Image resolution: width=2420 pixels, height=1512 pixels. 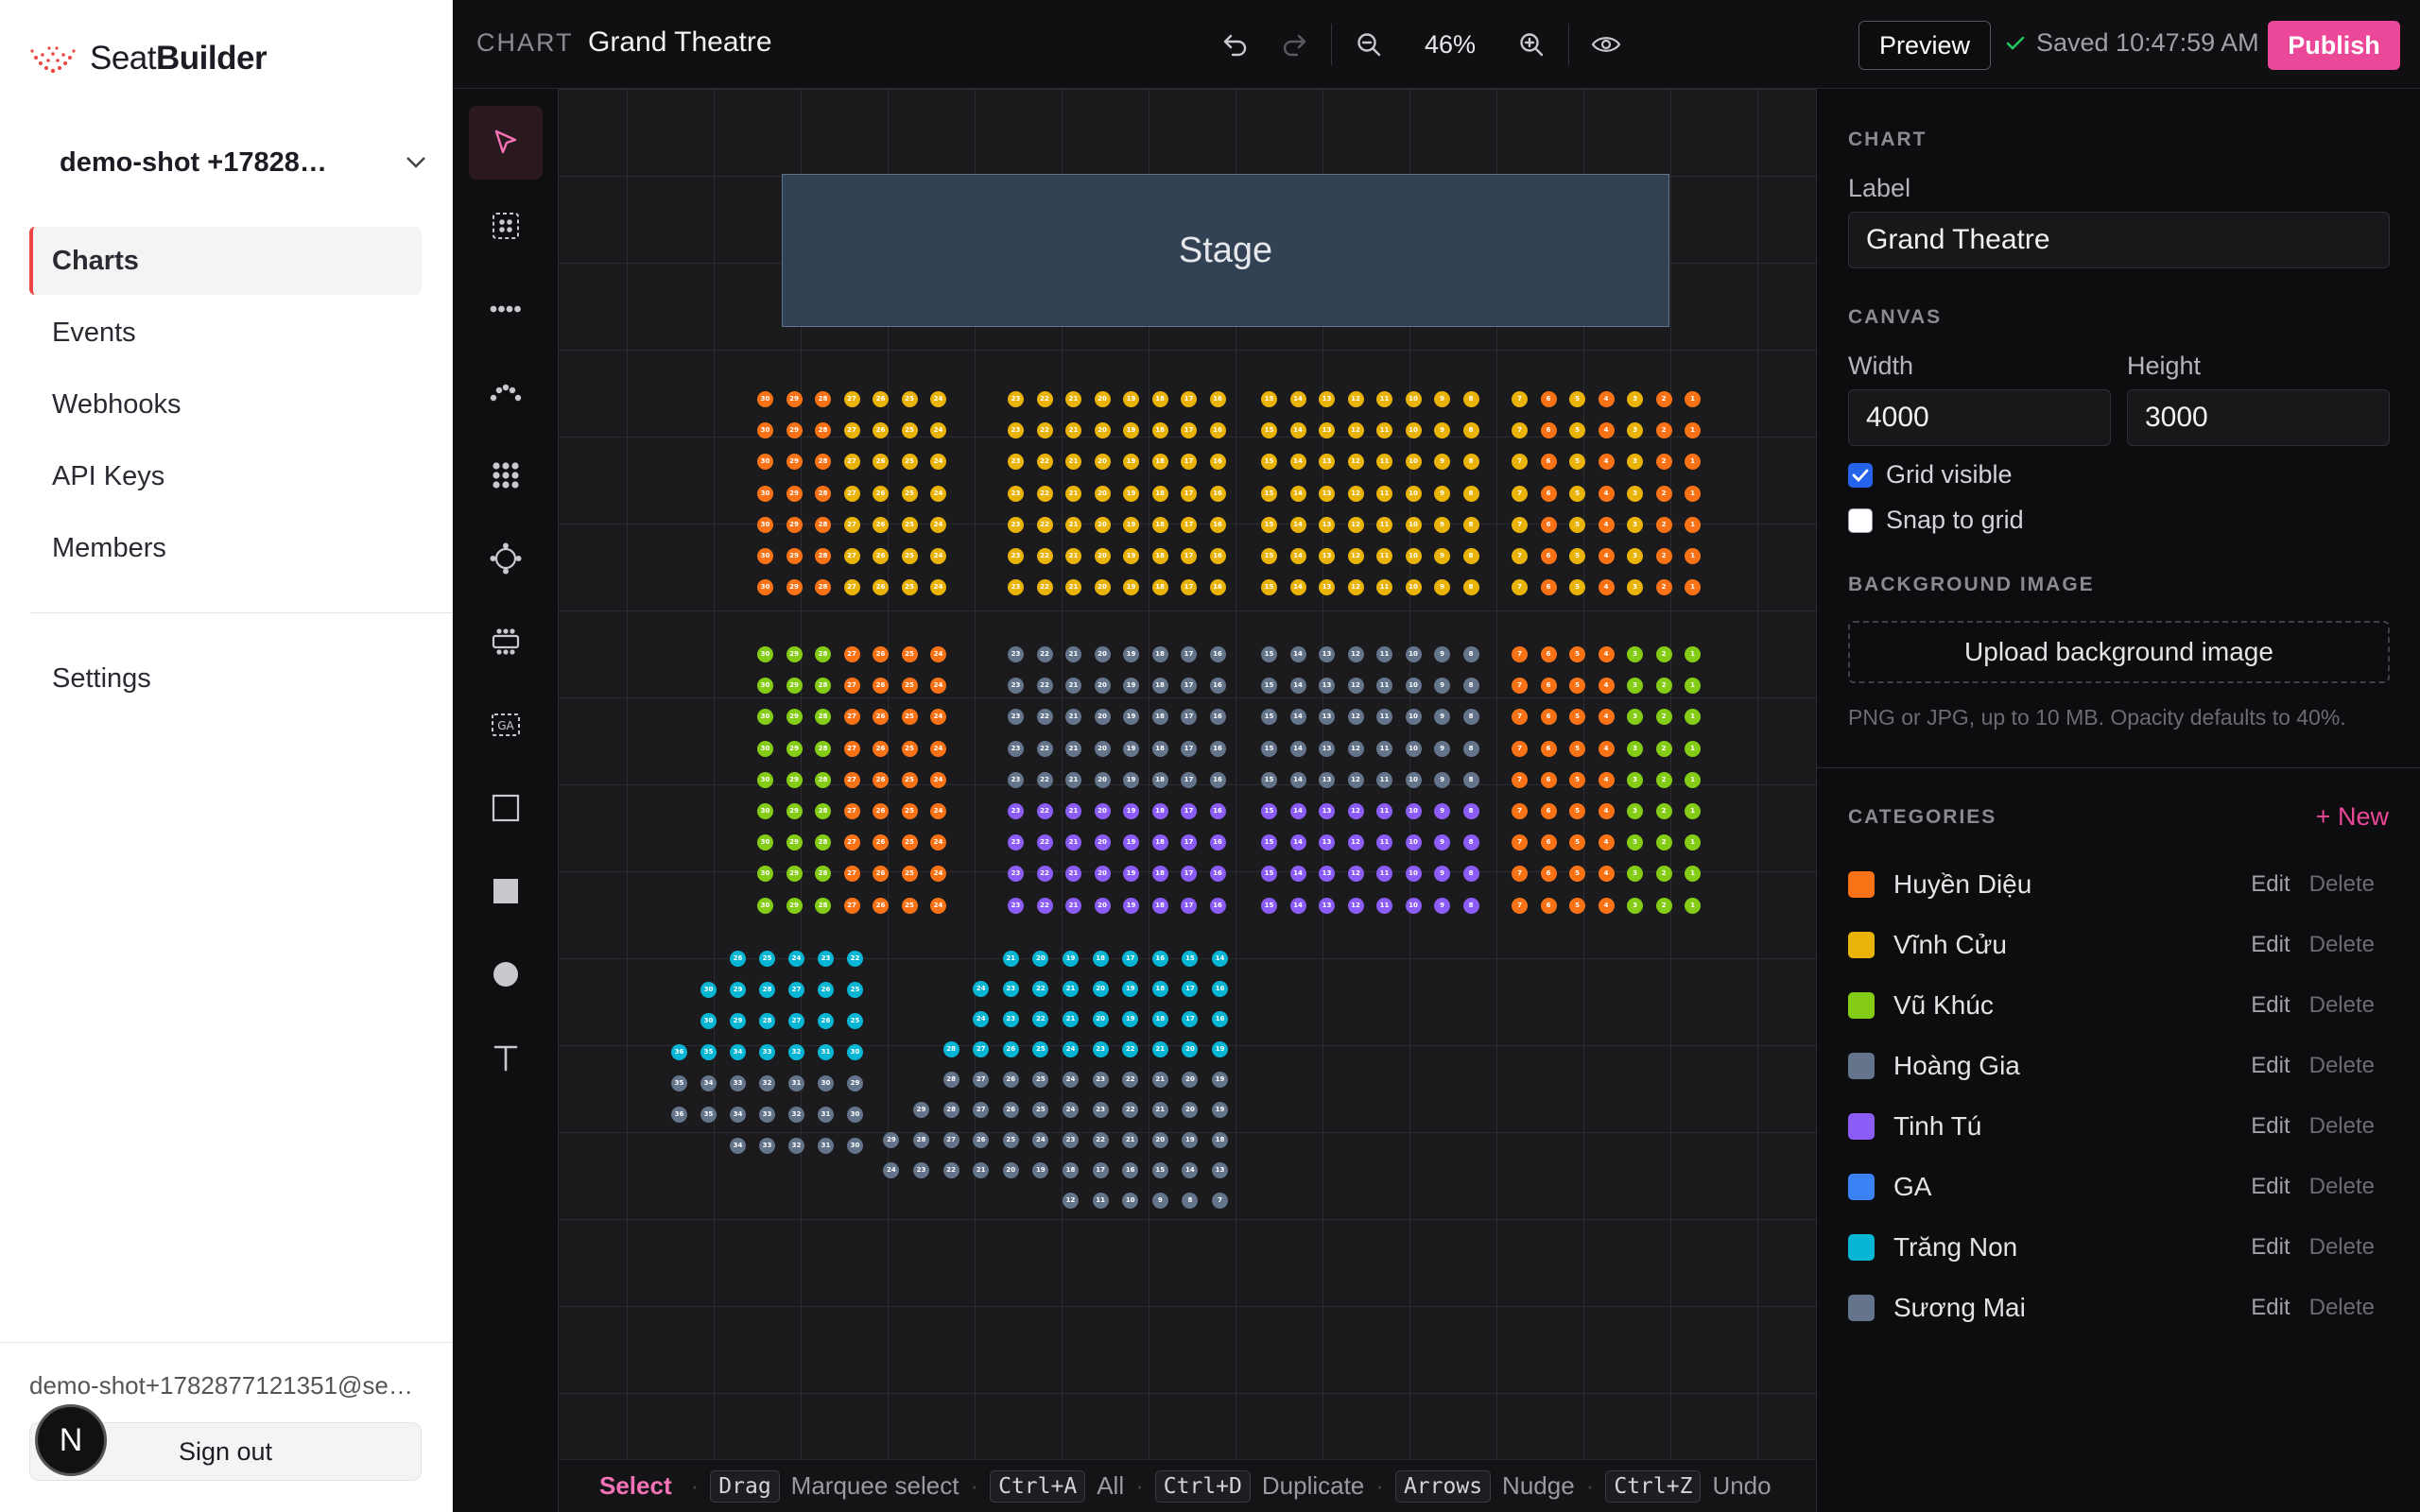 What do you see at coordinates (2342, 1308) in the screenshot?
I see `delete-category-button: Delete` at bounding box center [2342, 1308].